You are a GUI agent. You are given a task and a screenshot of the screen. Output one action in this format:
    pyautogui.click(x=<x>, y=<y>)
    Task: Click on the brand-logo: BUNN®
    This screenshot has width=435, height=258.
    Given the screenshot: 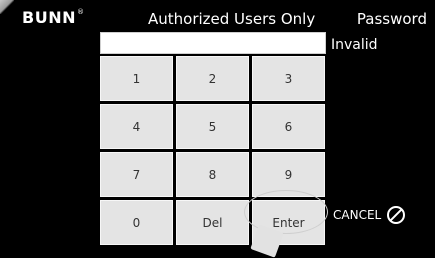 What is the action you would take?
    pyautogui.click(x=53, y=17)
    